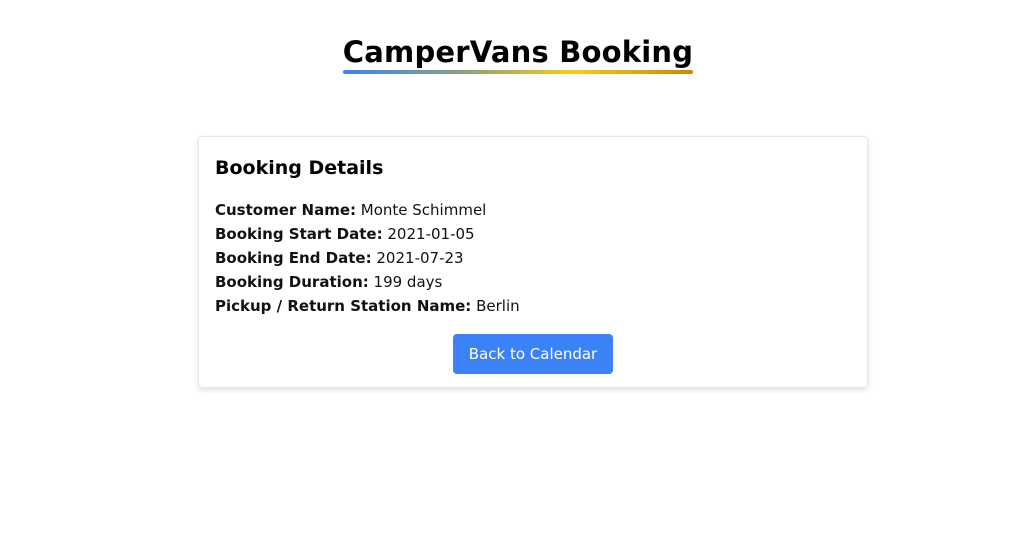 Image resolution: width=1036 pixels, height=535 pixels. I want to click on booking-details-heading: Booking Details, so click(299, 168).